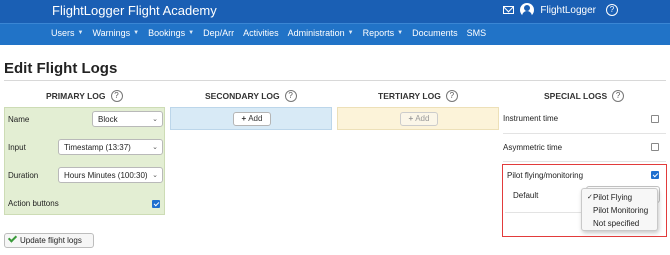 This screenshot has height=255, width=670. I want to click on instrument-time-label: Instrument time, so click(531, 118).